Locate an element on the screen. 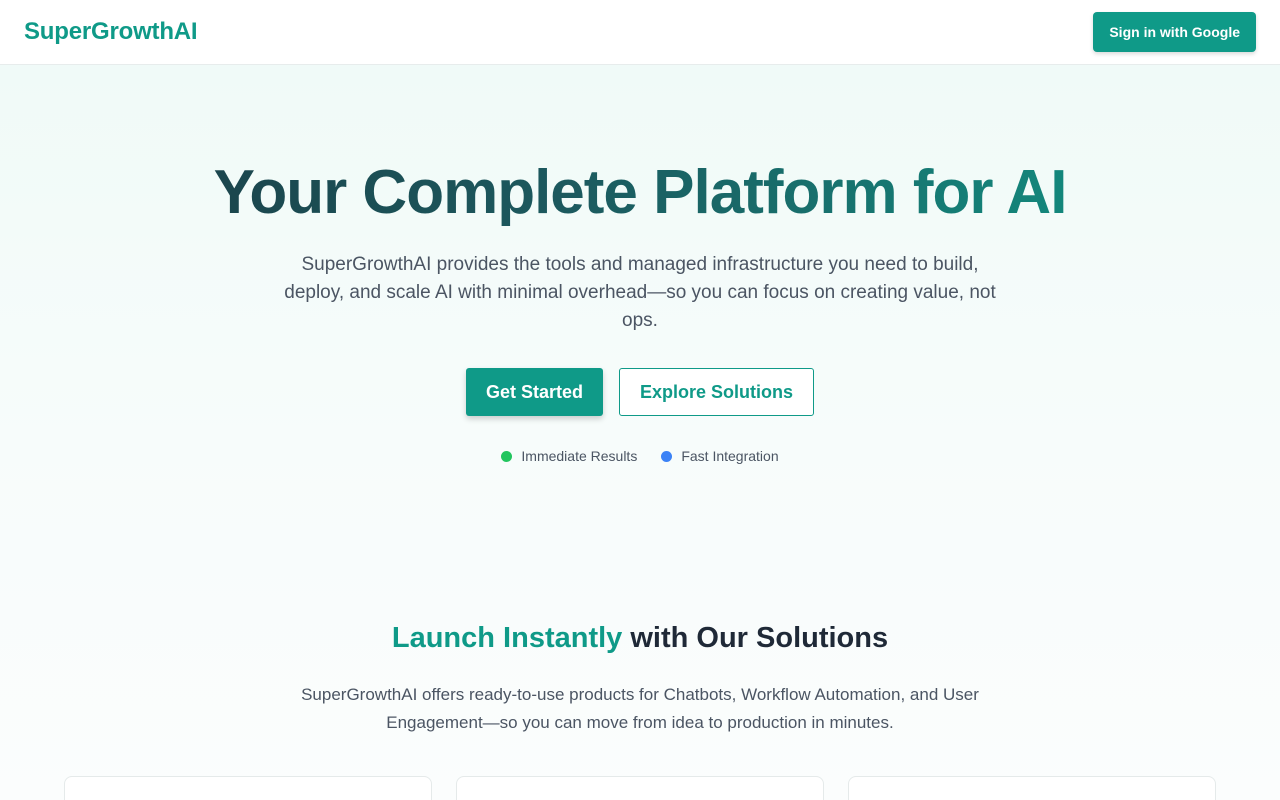  hero-buttons: Get Started Explore Solutions is located at coordinates (640, 392).